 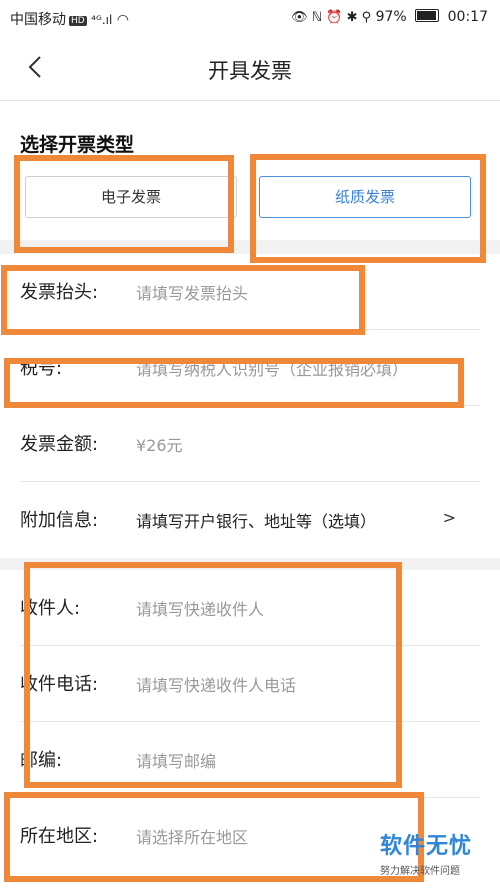 What do you see at coordinates (250, 760) in the screenshot?
I see `zip-code-row: 邮编: 请填写邮编` at bounding box center [250, 760].